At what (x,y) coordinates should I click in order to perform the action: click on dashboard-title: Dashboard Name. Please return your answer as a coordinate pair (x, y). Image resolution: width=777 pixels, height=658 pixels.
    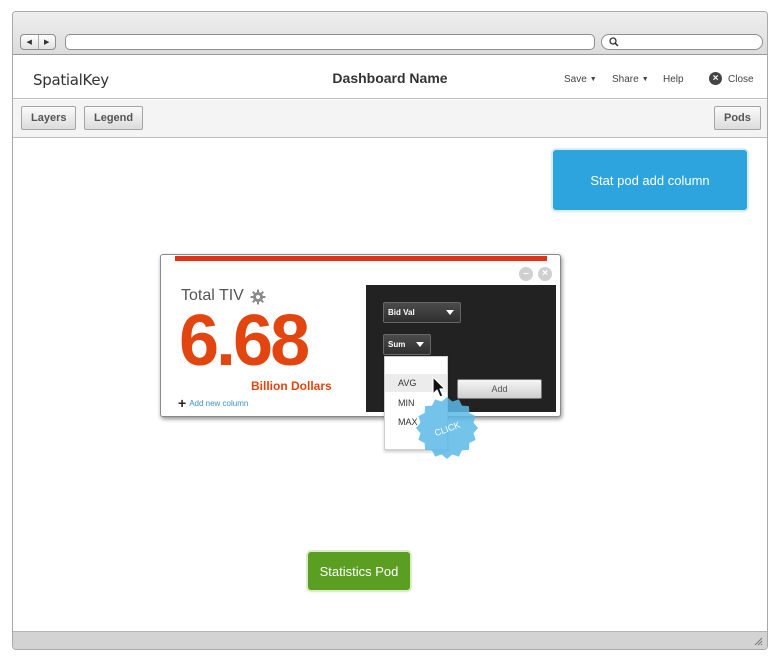
    Looking at the image, I should click on (390, 78).